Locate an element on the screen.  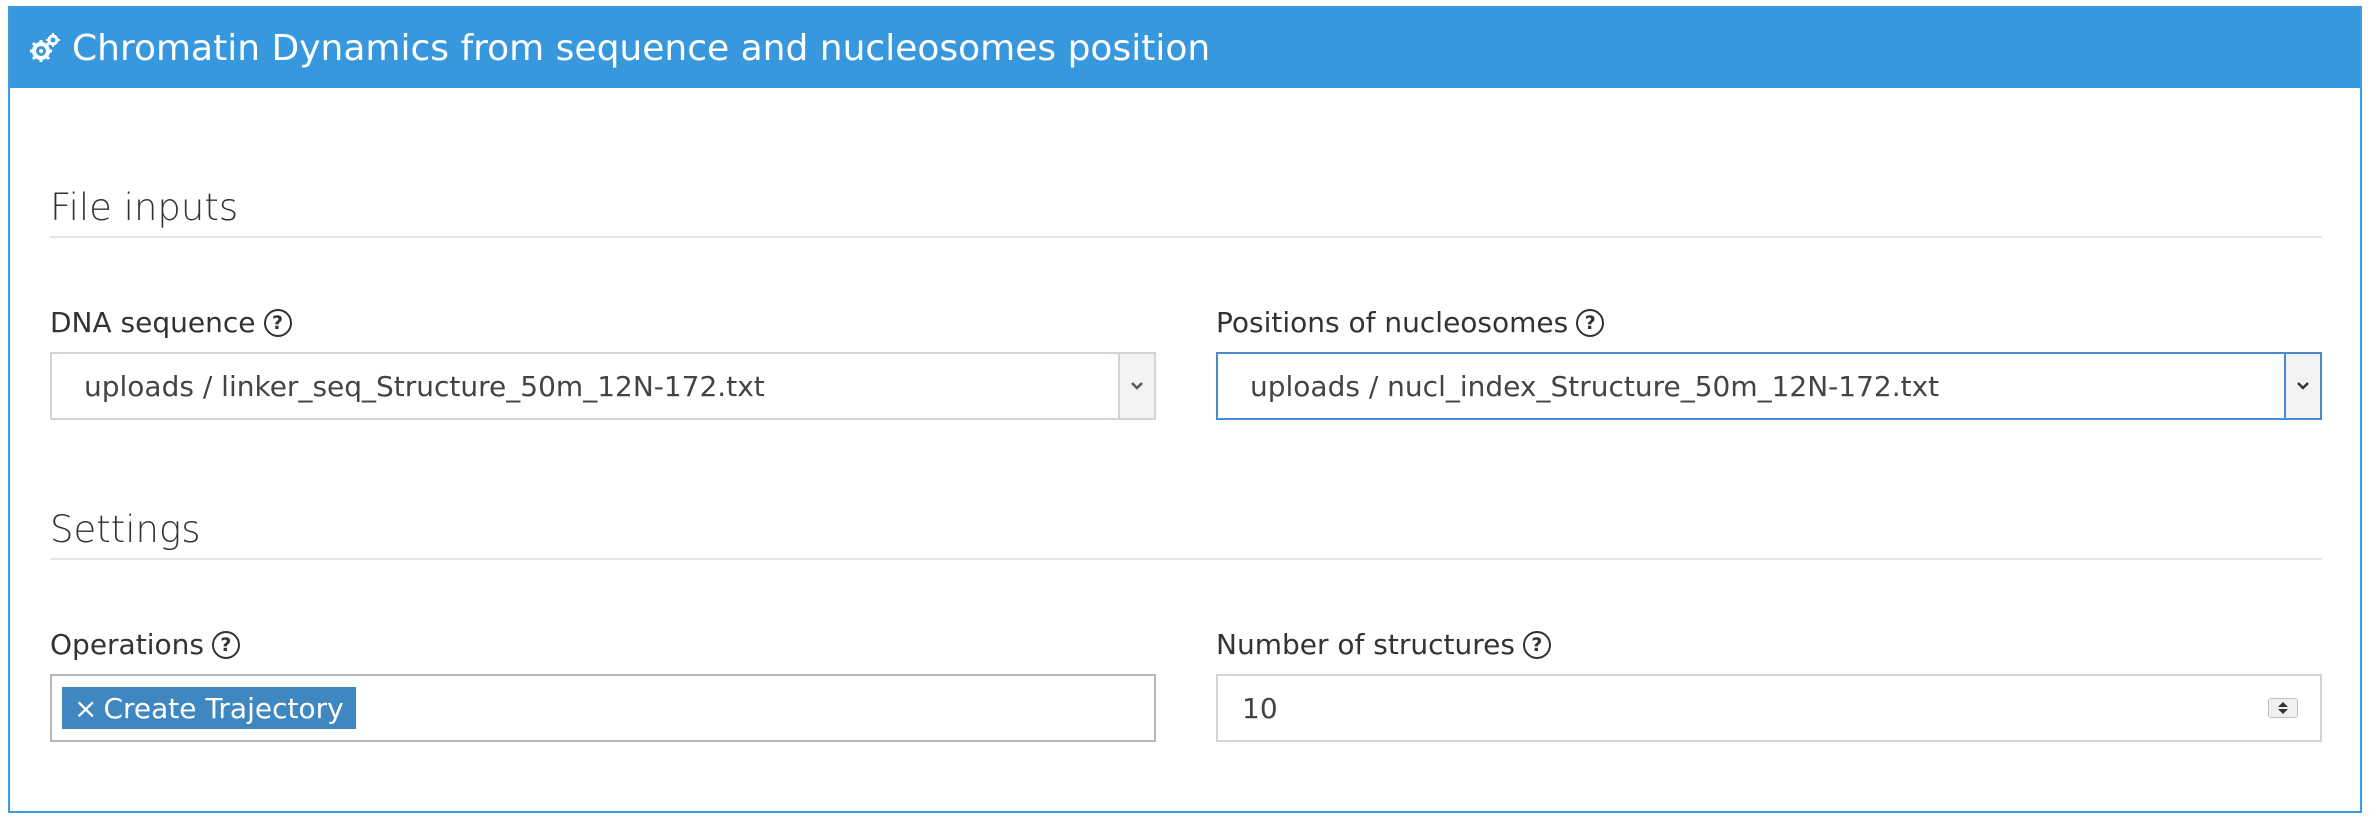
operations-label-text: Operations is located at coordinates (127, 644).